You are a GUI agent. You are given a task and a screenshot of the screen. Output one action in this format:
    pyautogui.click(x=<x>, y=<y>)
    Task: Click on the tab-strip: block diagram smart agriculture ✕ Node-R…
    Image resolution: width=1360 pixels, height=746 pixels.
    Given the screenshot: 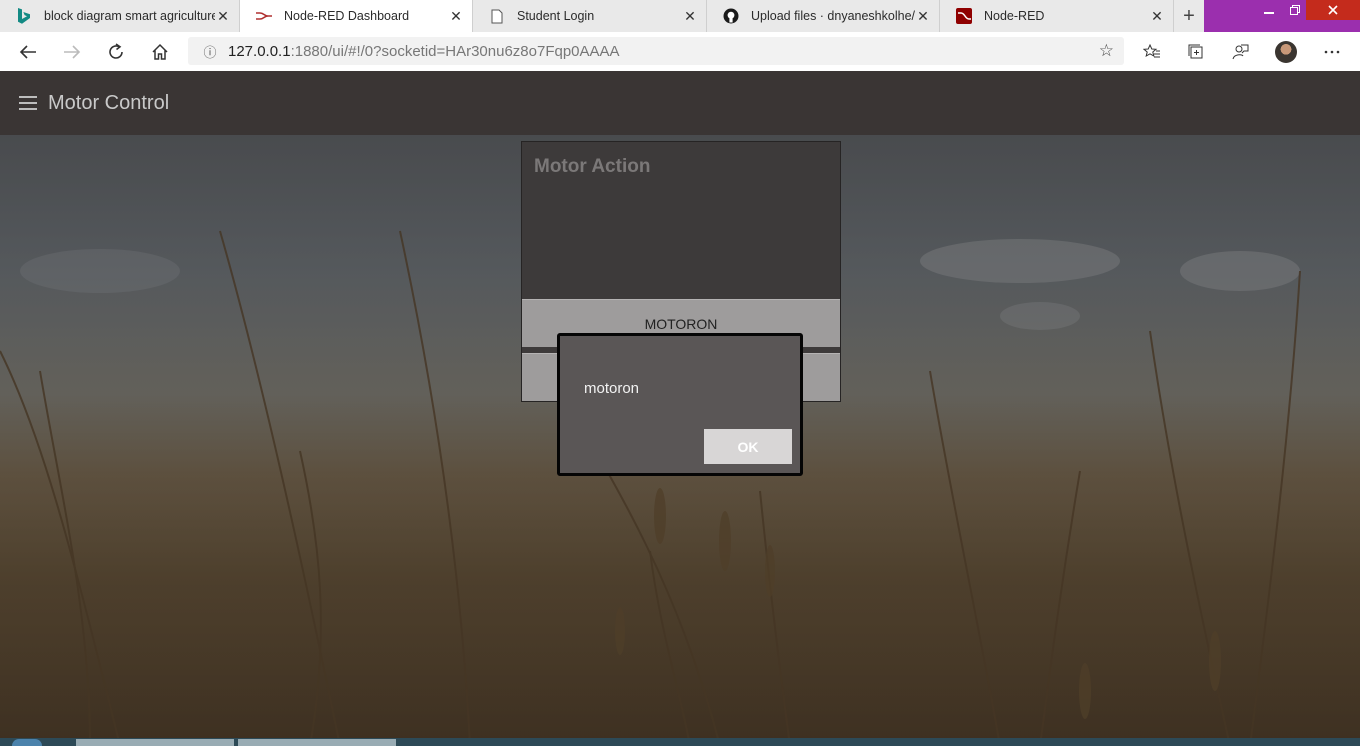 What is the action you would take?
    pyautogui.click(x=680, y=16)
    